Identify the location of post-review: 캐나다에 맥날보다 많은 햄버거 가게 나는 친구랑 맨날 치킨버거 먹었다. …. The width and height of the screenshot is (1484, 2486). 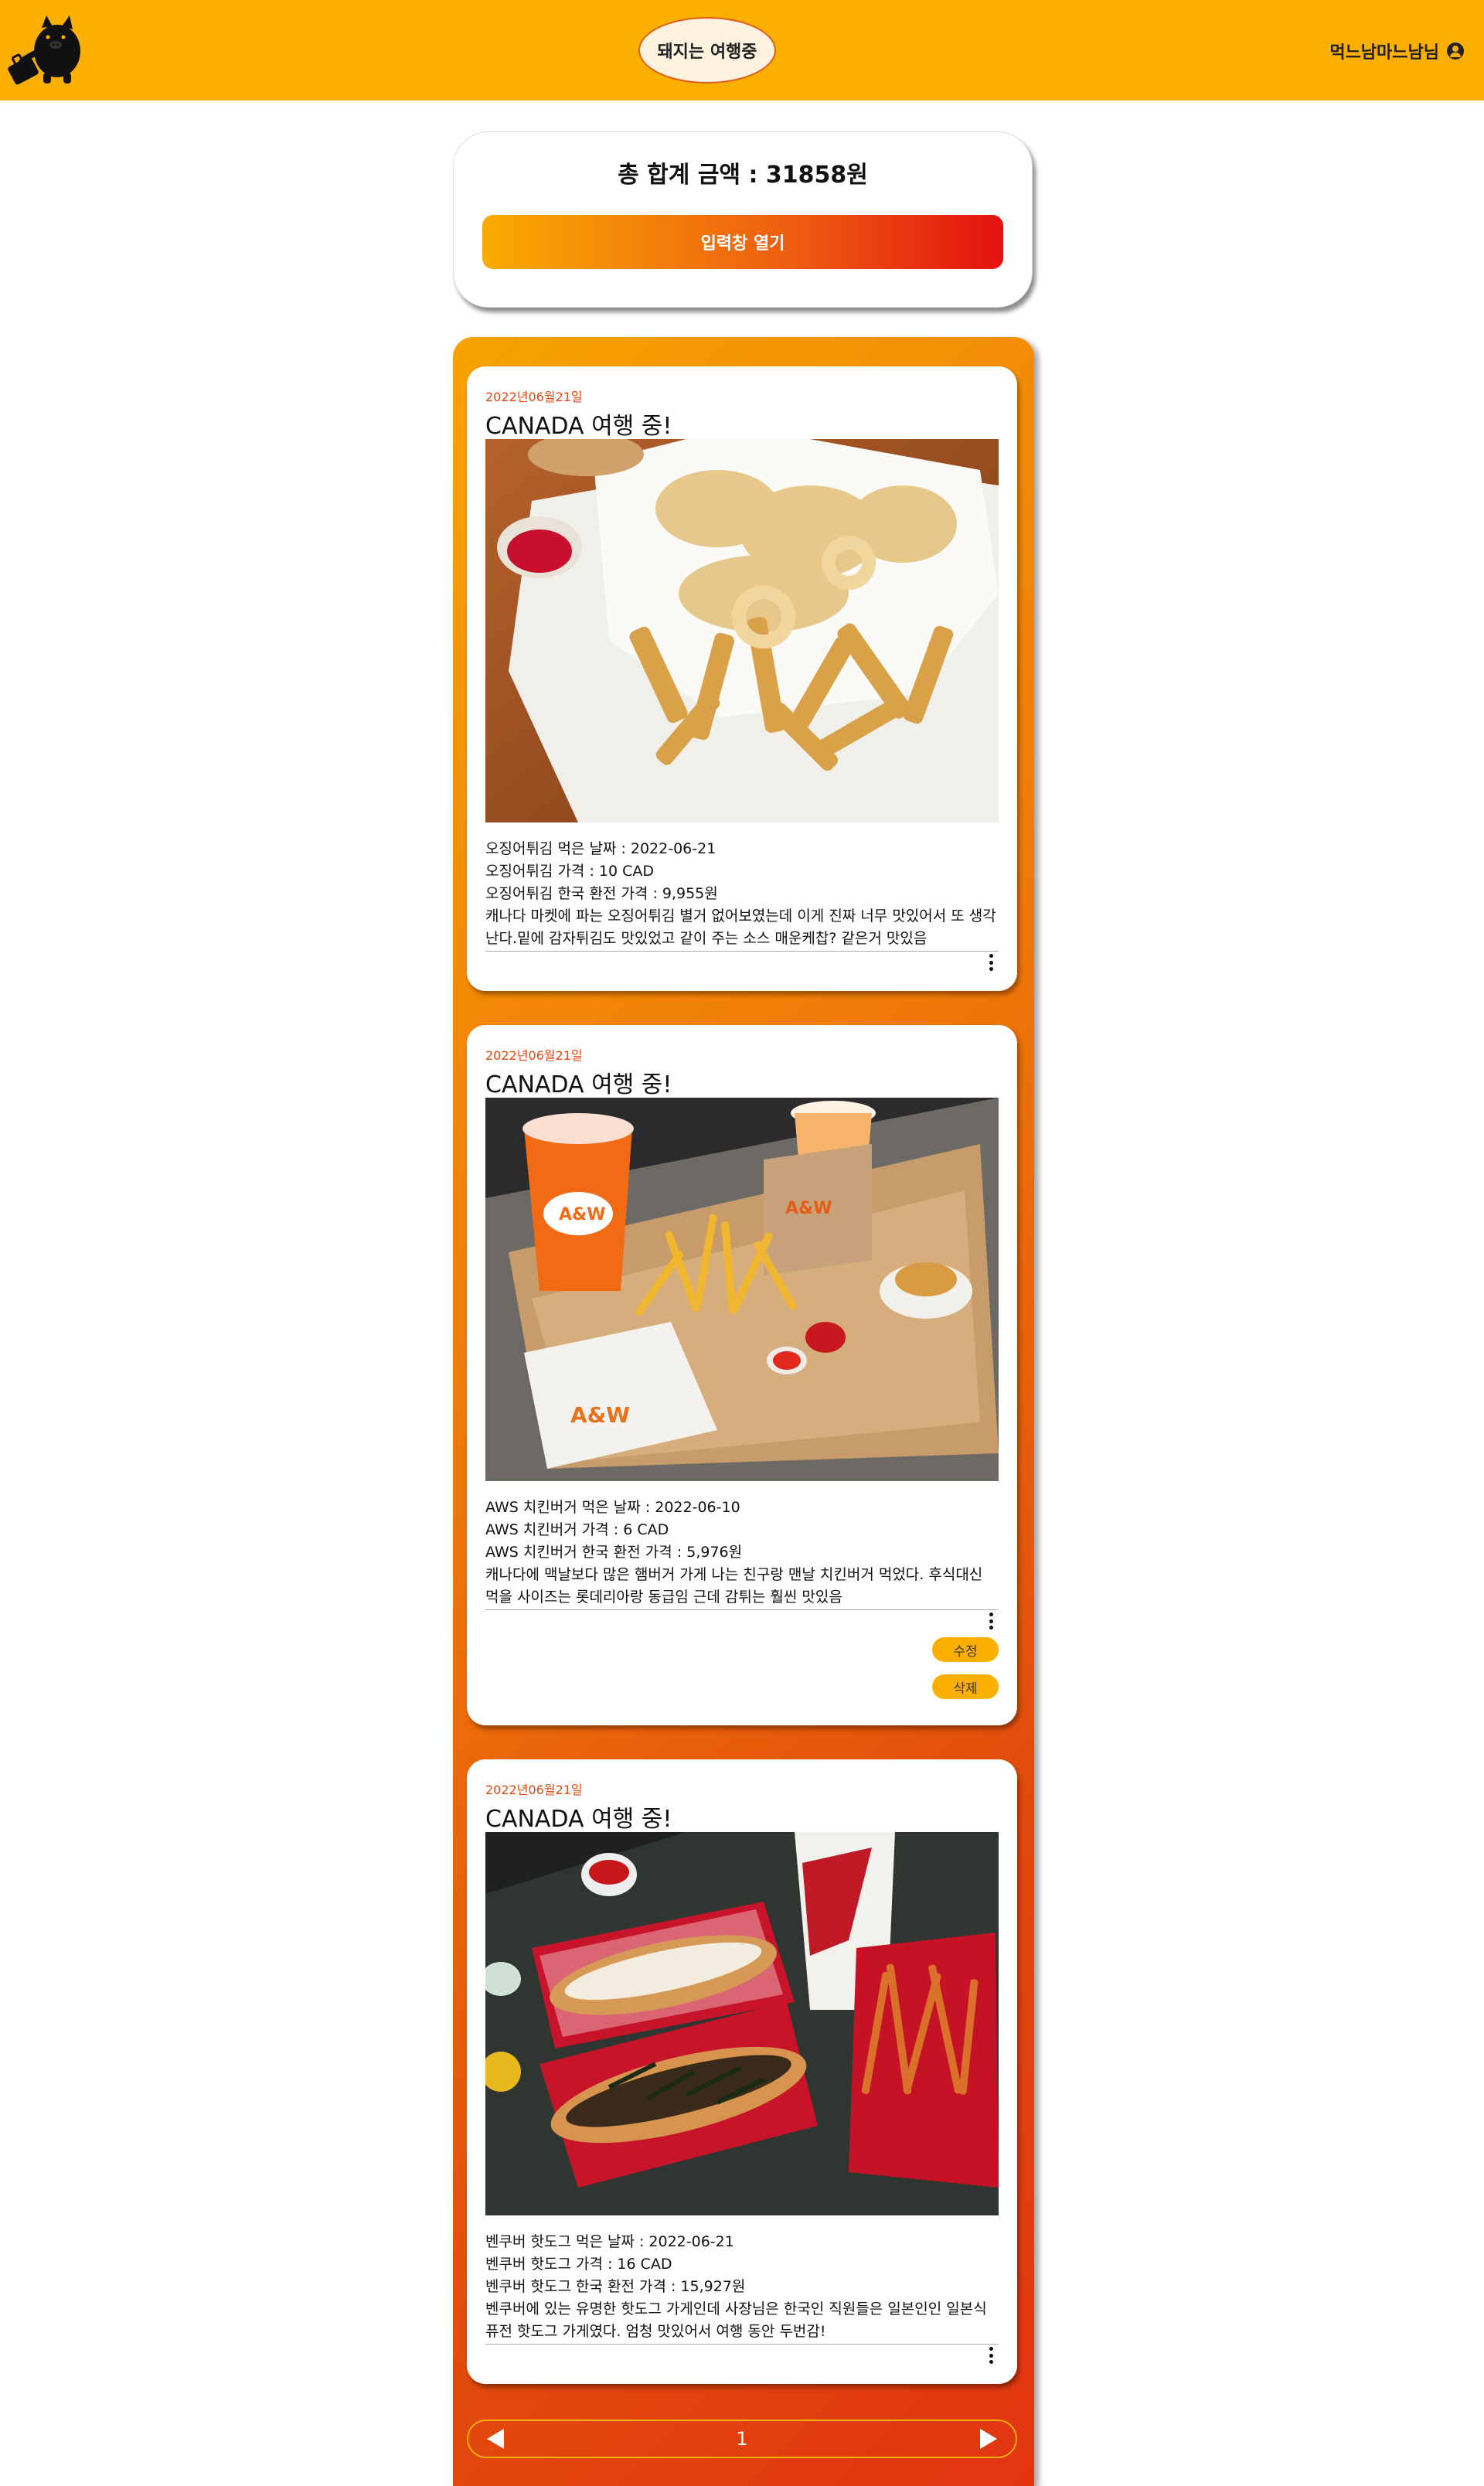
(734, 1586).